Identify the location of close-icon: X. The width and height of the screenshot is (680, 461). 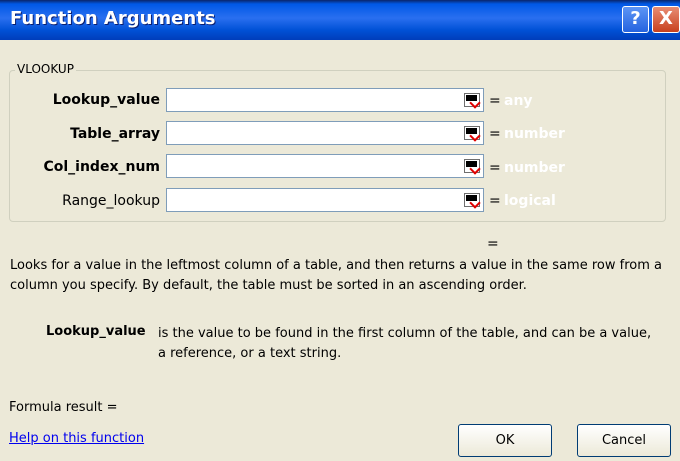
(666, 19).